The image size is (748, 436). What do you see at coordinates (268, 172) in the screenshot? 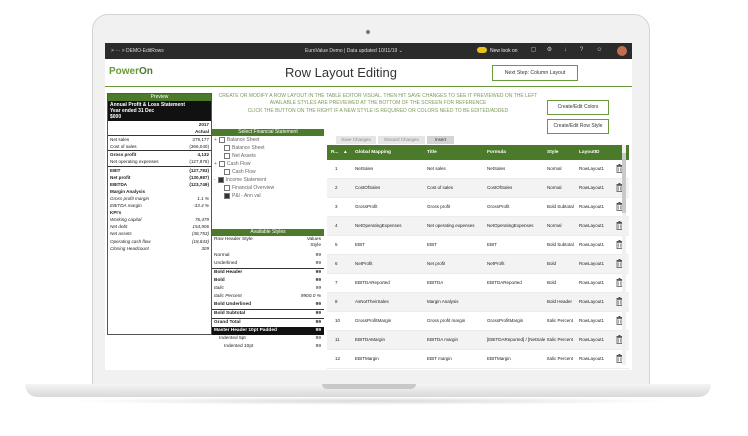
I see `statement-item: Cash Flow` at bounding box center [268, 172].